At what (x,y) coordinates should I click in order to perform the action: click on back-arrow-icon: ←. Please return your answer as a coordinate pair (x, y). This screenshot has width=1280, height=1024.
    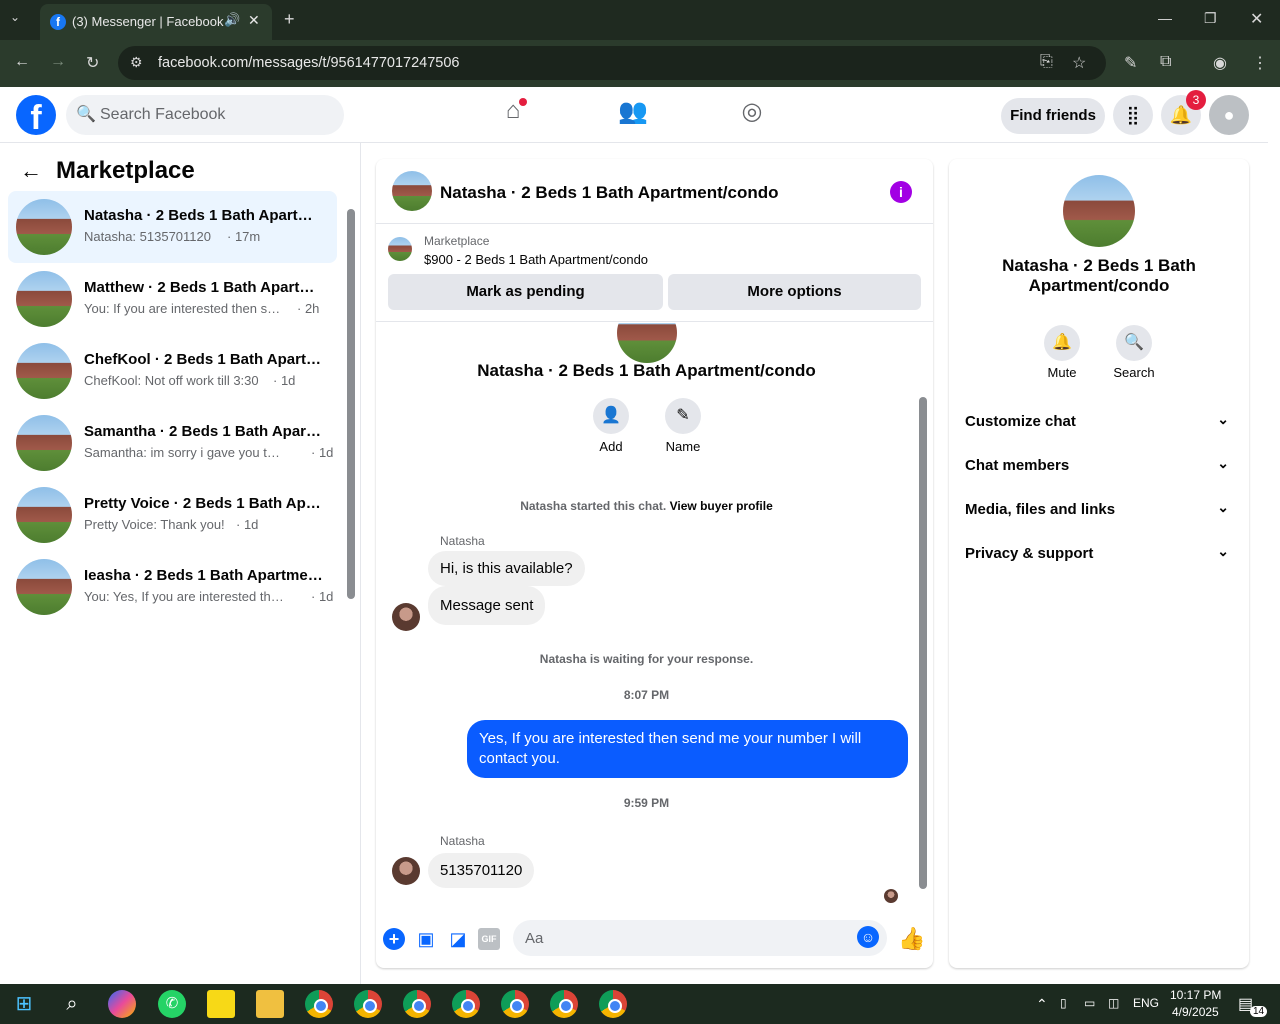
    Looking at the image, I should click on (31, 170).